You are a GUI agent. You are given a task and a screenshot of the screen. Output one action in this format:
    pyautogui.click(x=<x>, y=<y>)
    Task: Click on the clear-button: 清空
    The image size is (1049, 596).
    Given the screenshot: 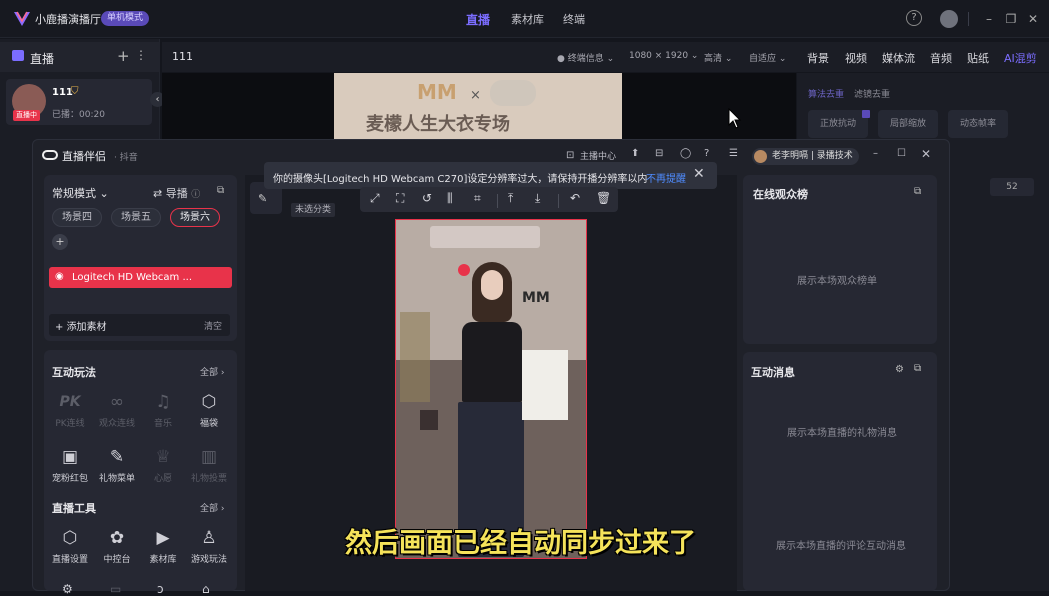 What is the action you would take?
    pyautogui.click(x=213, y=325)
    